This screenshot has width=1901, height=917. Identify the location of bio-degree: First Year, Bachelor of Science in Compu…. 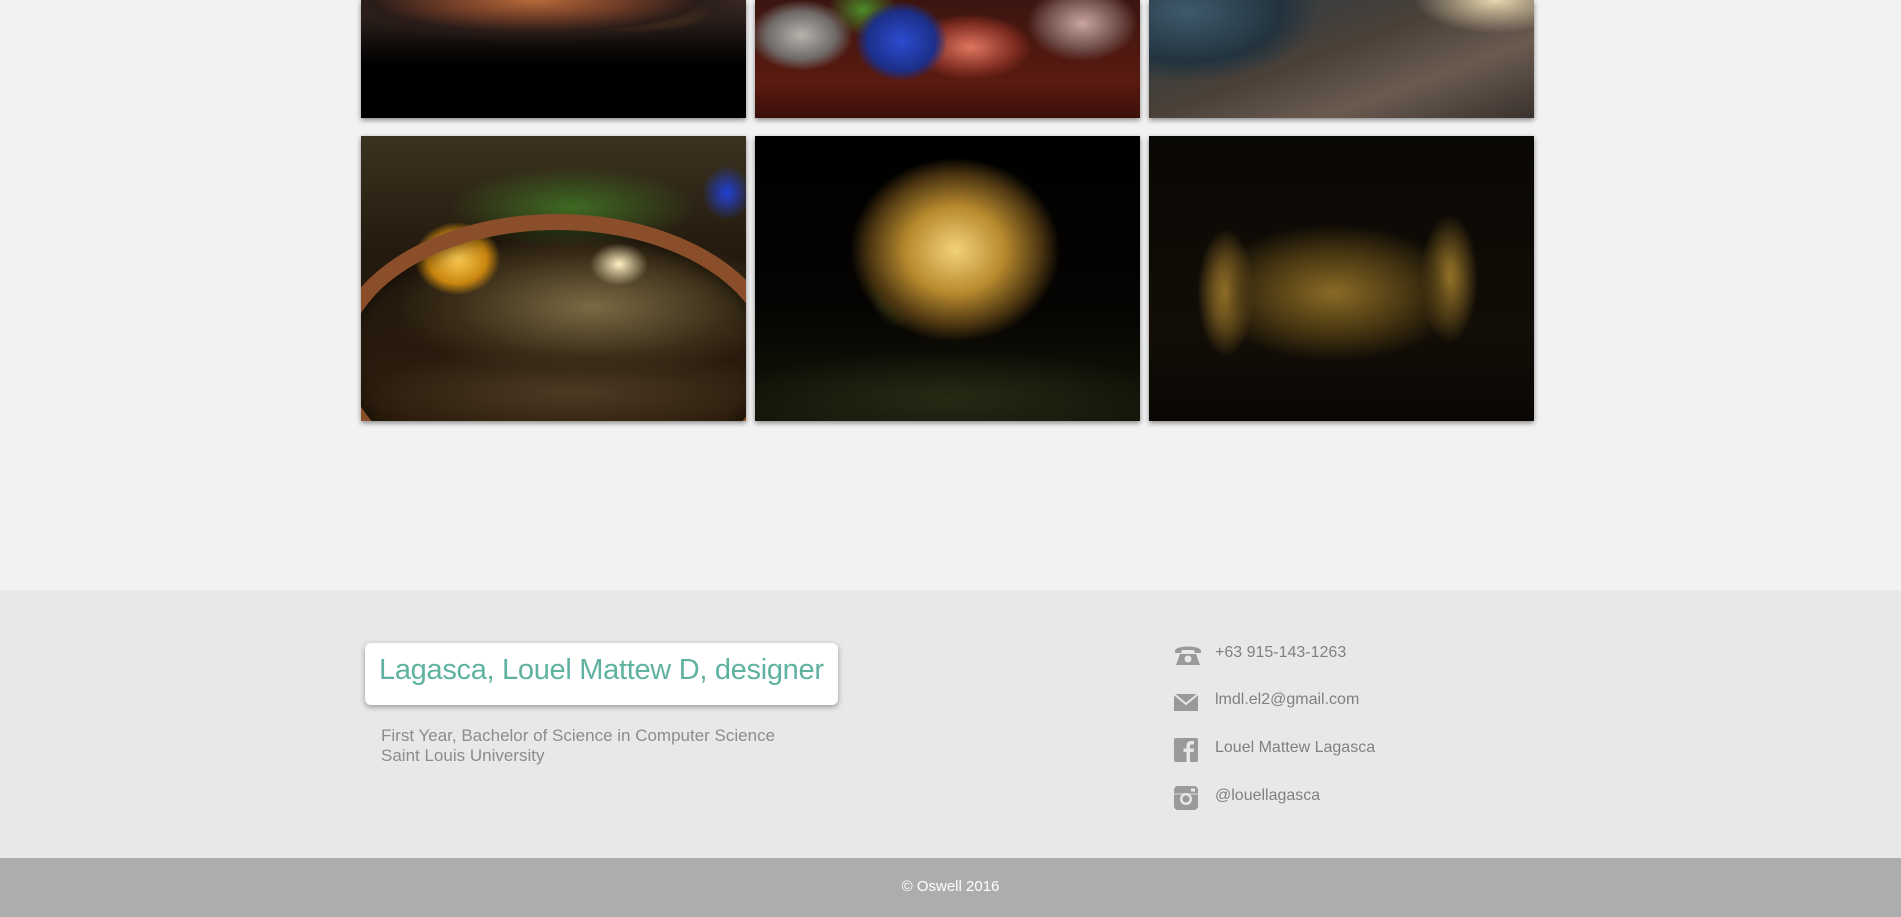
(578, 735).